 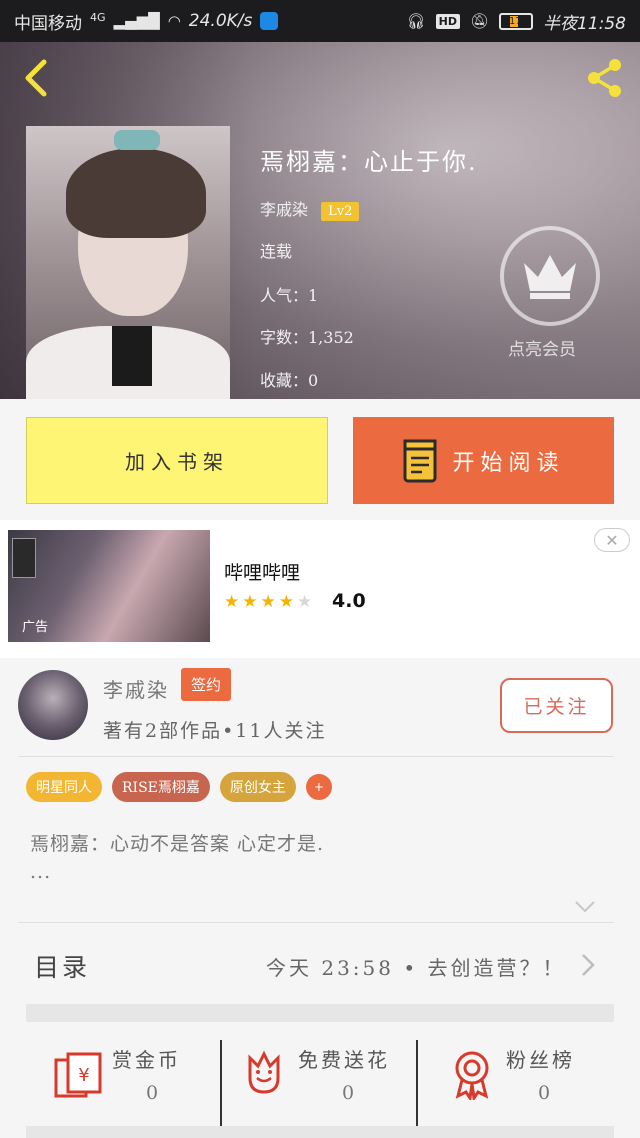 What do you see at coordinates (556, 705) in the screenshot?
I see `follow-button: 已关注` at bounding box center [556, 705].